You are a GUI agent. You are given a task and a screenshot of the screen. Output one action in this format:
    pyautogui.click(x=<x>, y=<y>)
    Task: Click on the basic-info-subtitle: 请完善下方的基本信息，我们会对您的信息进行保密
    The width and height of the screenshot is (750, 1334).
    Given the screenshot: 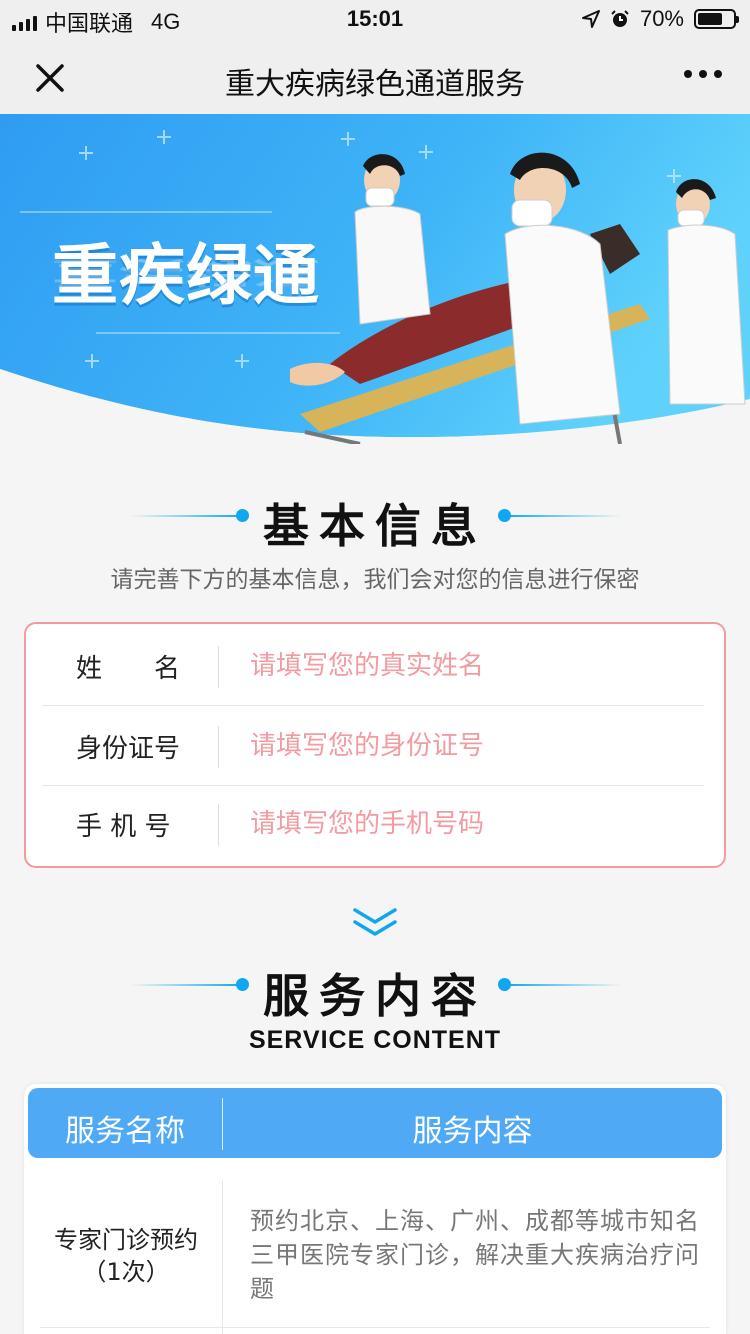 What is the action you would take?
    pyautogui.click(x=375, y=580)
    